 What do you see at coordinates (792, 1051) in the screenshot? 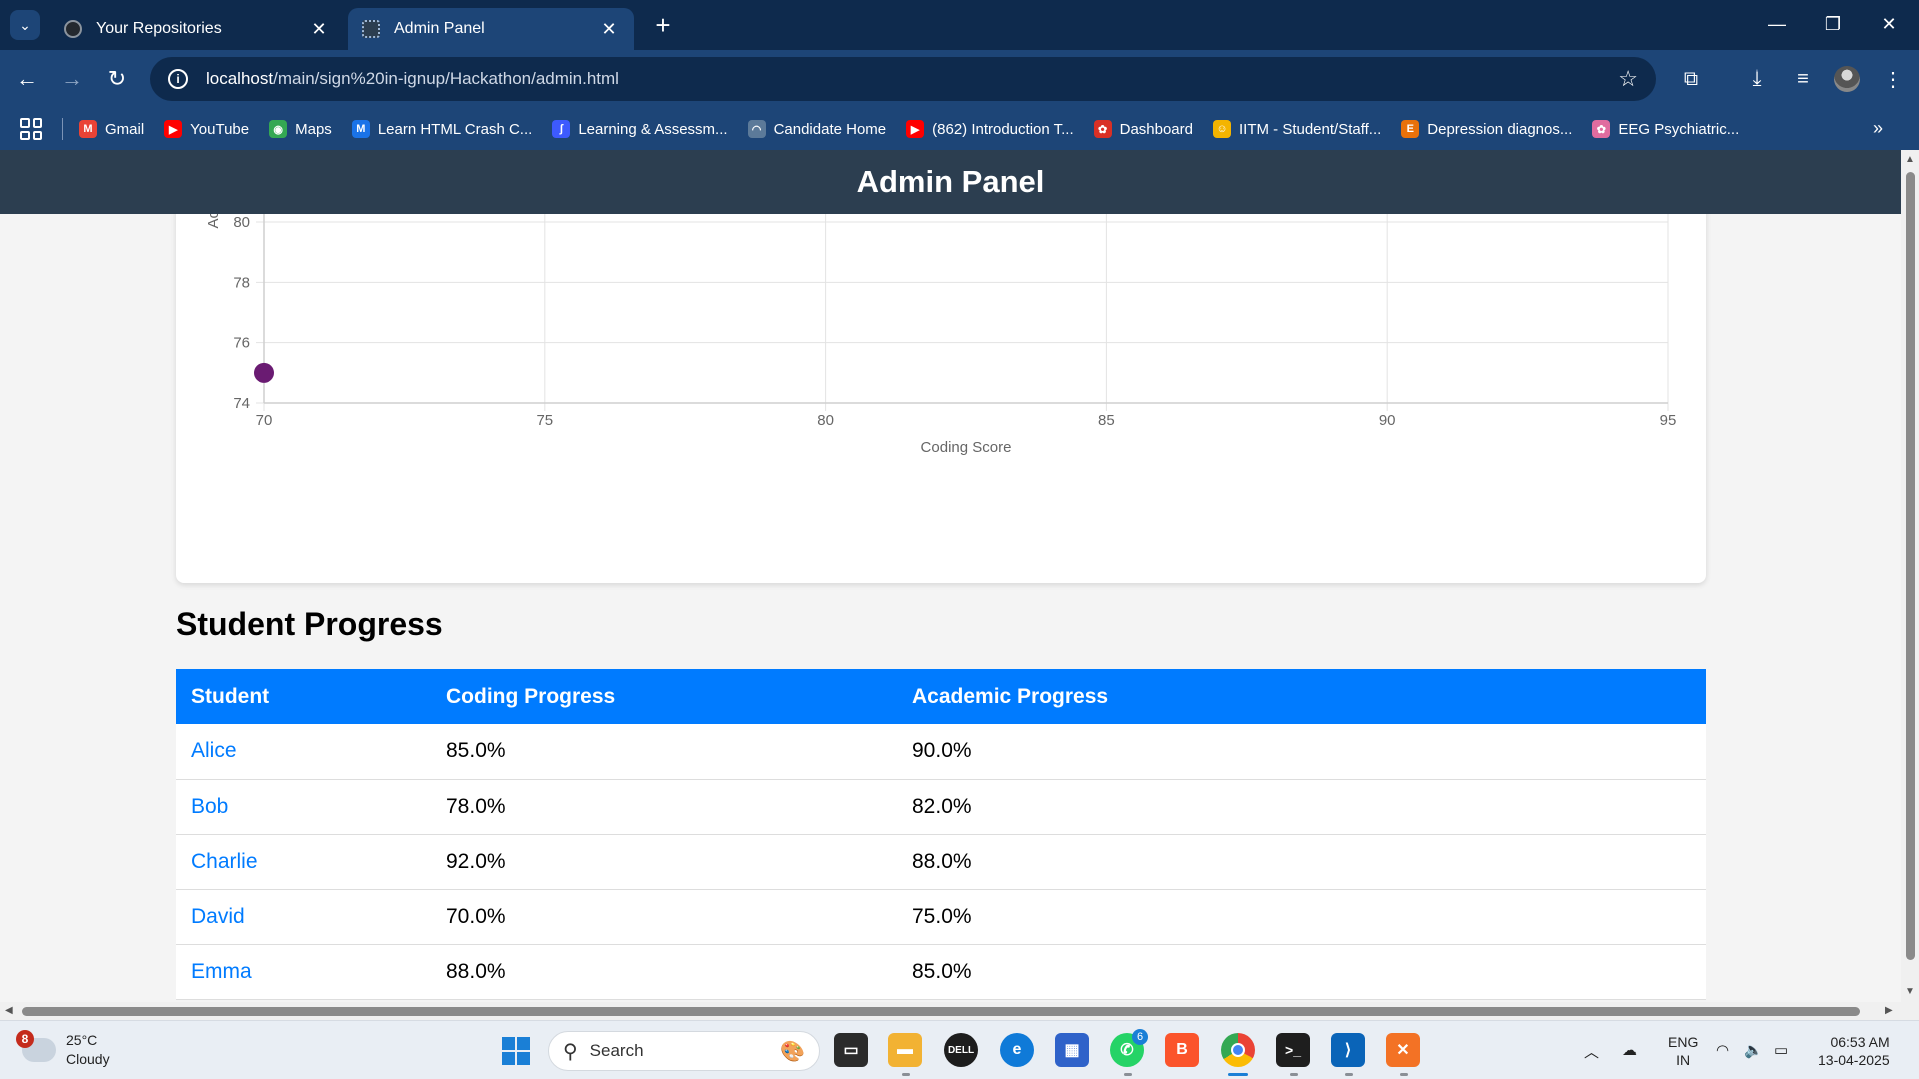
I see `search-highlight-icon: 🎨` at bounding box center [792, 1051].